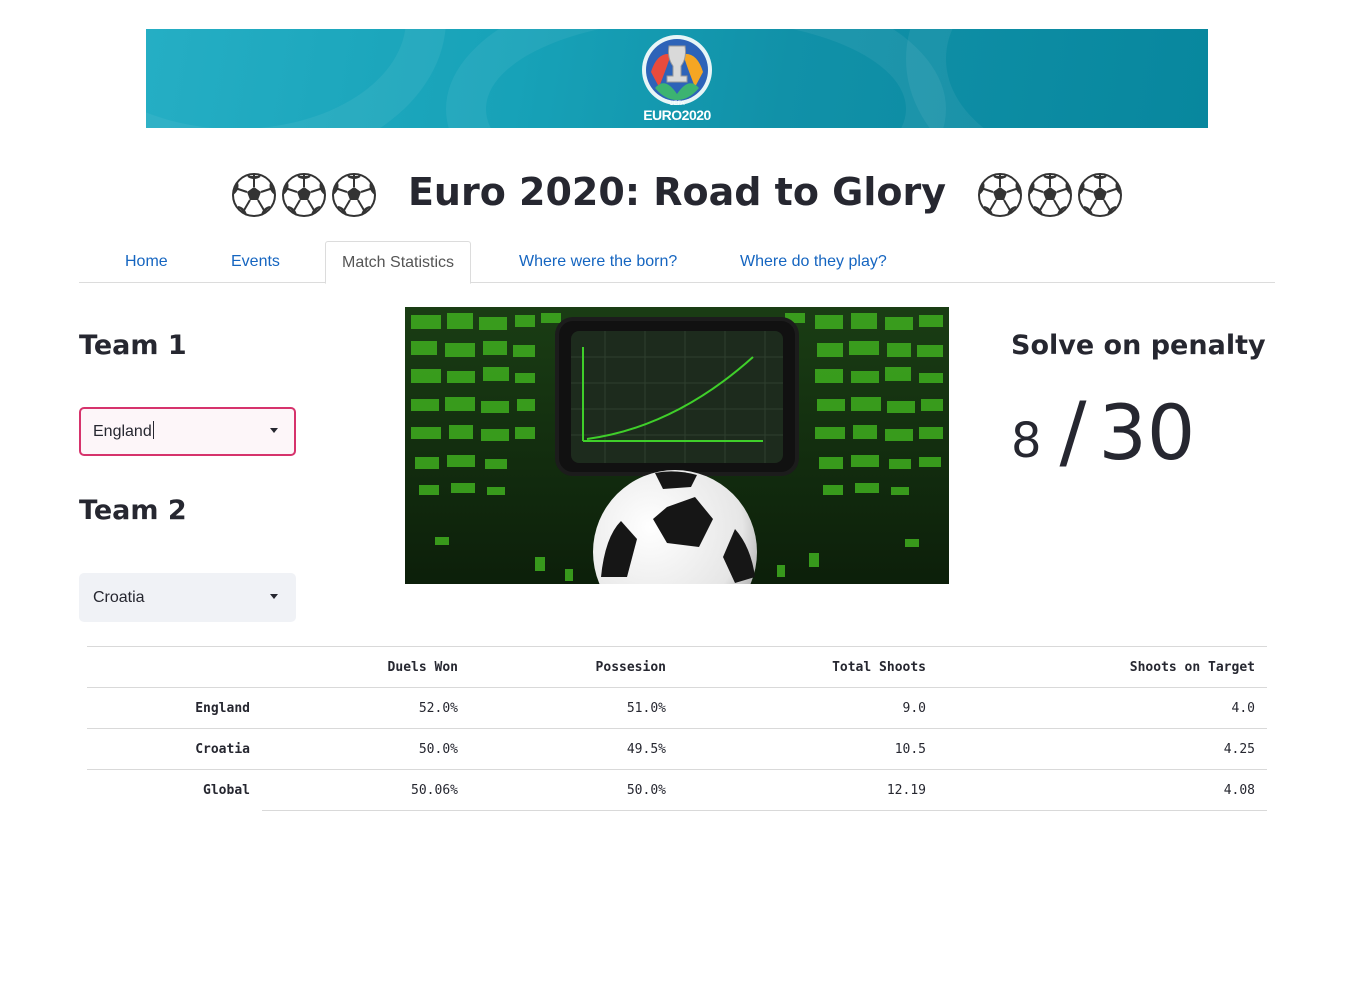 The height and width of the screenshot is (1004, 1354). I want to click on table-row: Croatia 50.0% 49.5% 10.5 4.25, so click(677, 749).